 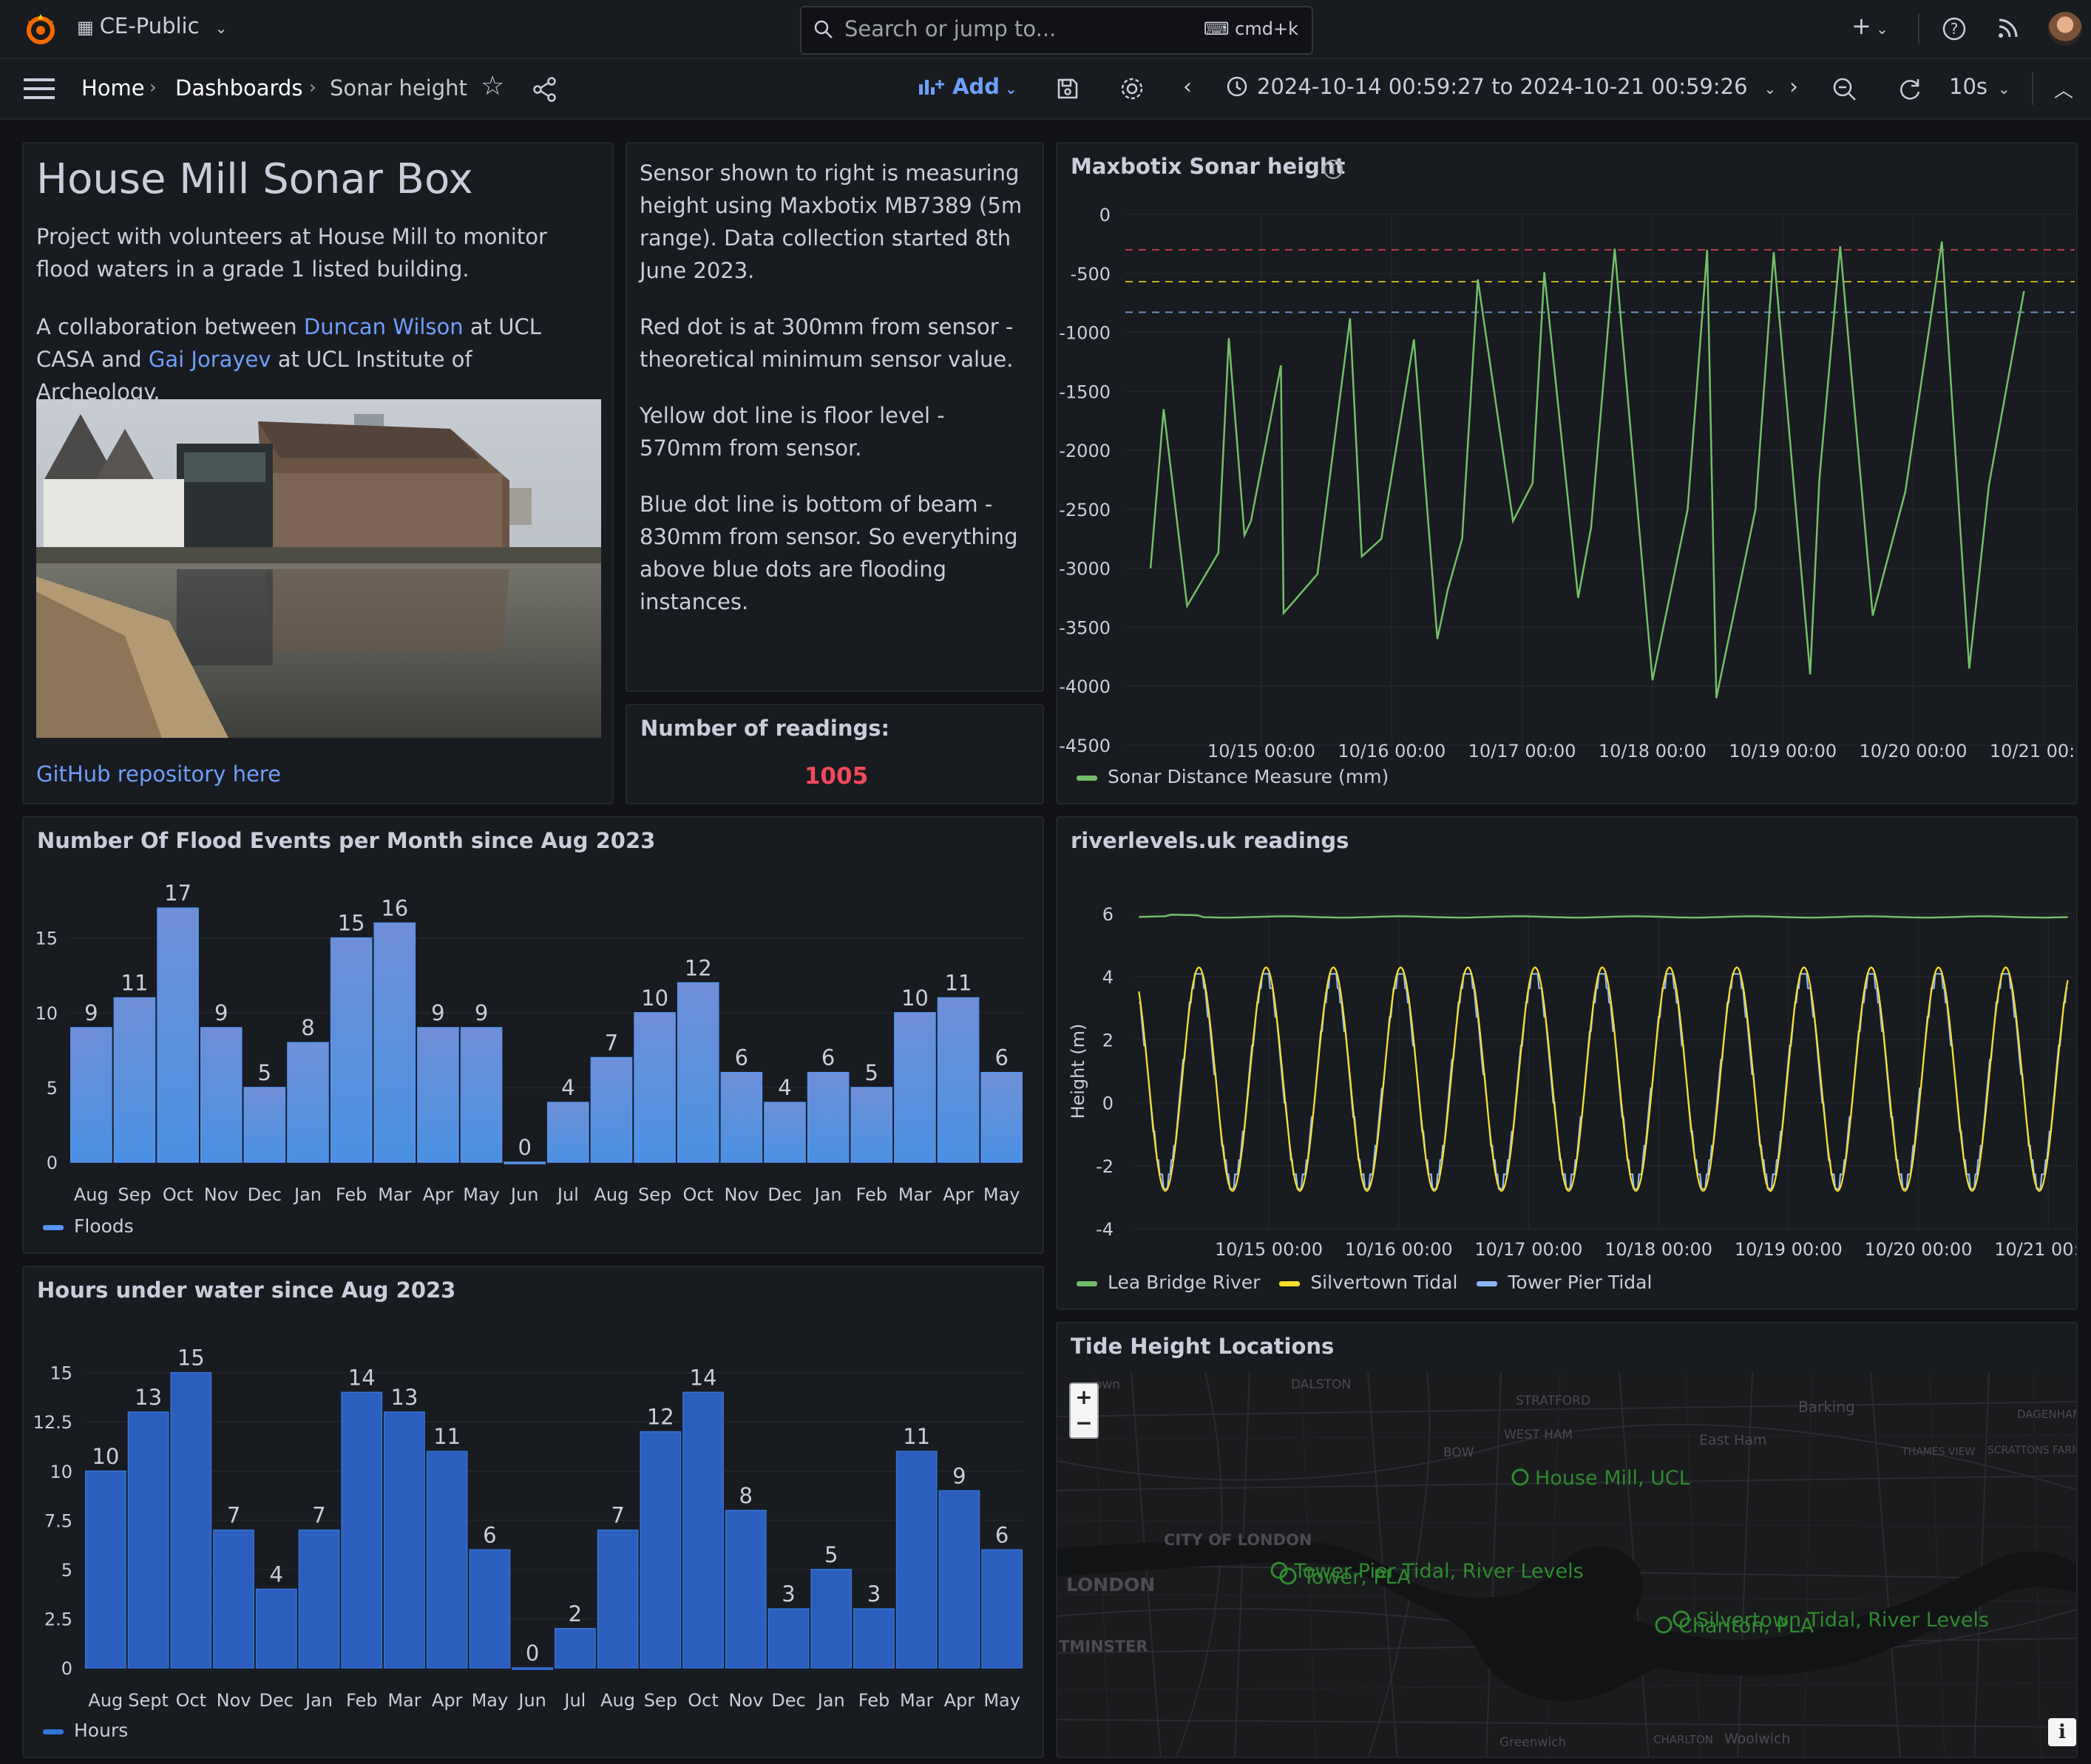 I want to click on map-zoom-in-button: +, so click(x=1084, y=1397).